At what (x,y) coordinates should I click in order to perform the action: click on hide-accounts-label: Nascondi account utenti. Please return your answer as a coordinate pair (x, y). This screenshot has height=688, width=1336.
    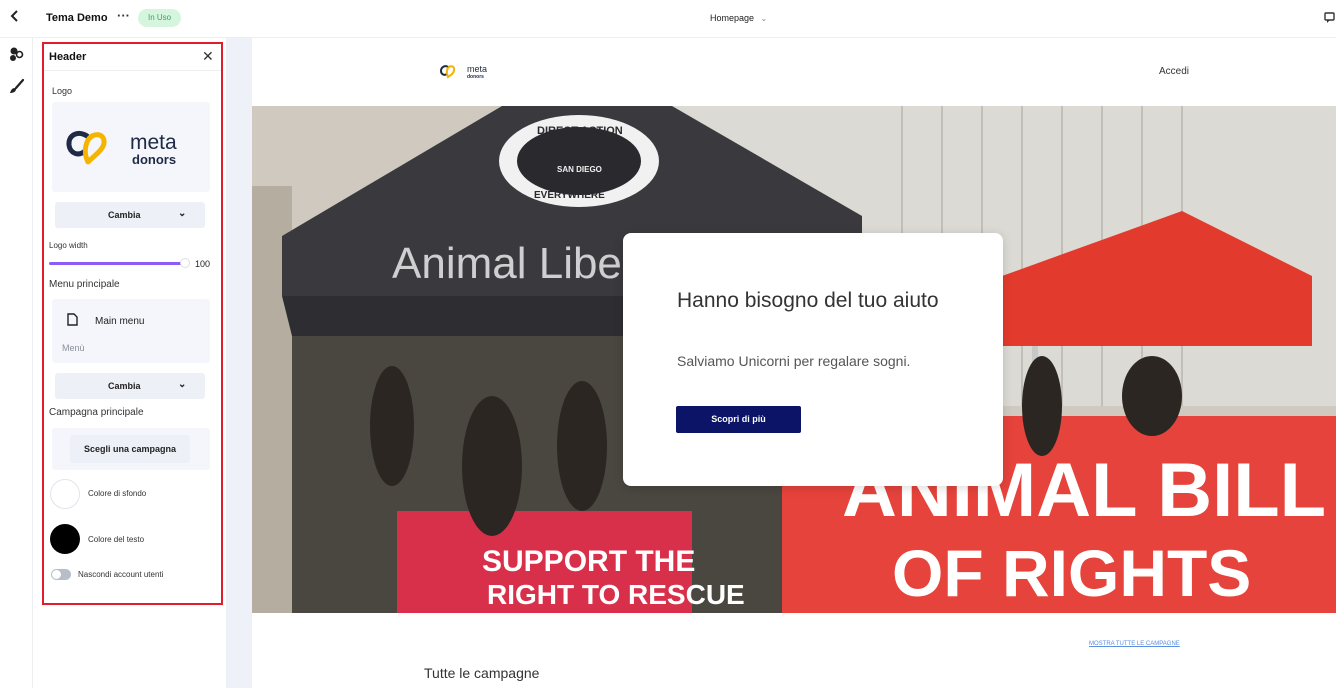
    Looking at the image, I should click on (121, 574).